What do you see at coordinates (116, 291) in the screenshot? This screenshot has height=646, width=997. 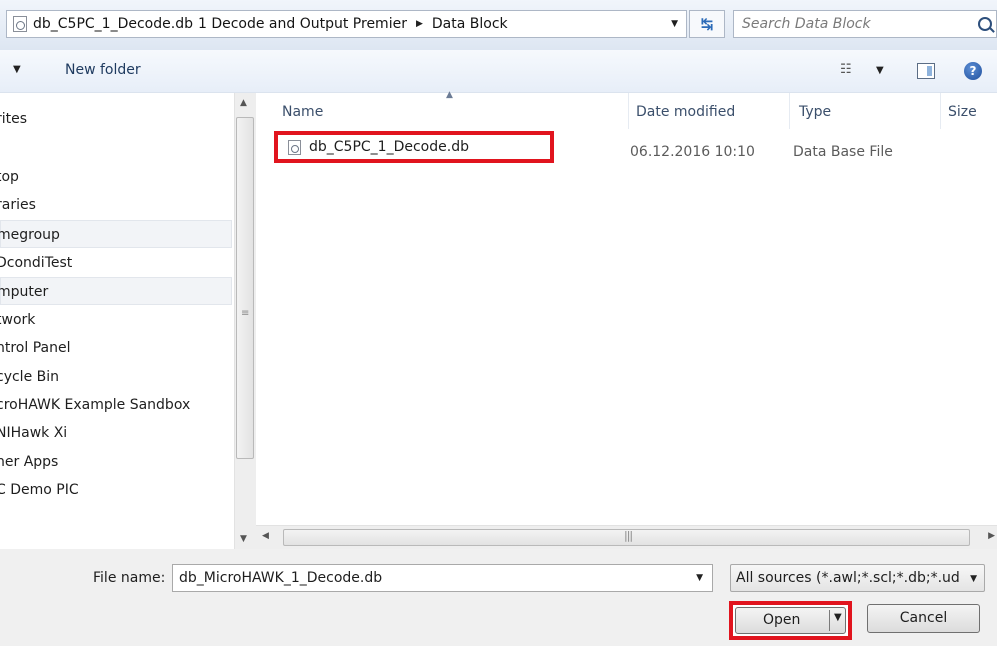 I see `nav-item-computer: mputer` at bounding box center [116, 291].